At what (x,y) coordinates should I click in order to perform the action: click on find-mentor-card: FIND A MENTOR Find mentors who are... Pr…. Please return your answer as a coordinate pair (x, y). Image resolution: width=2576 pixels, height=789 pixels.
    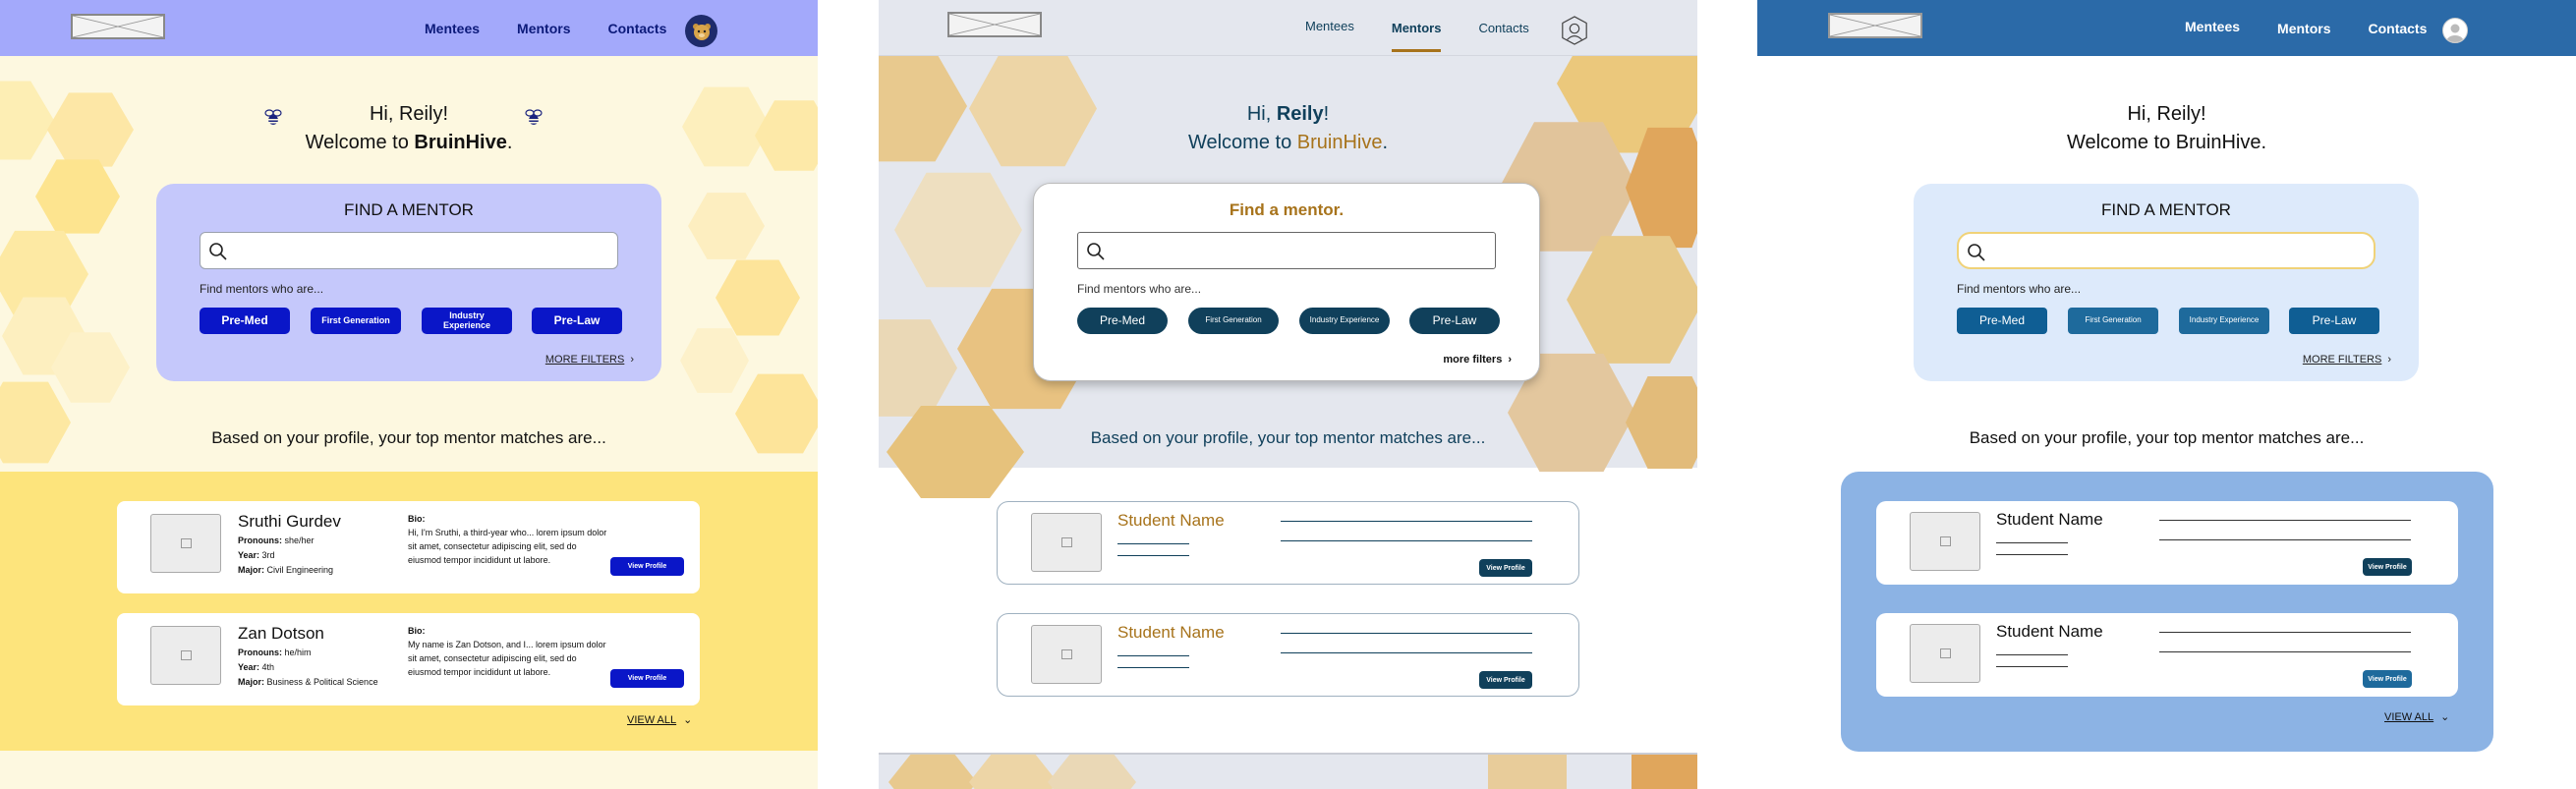
    Looking at the image, I should click on (409, 282).